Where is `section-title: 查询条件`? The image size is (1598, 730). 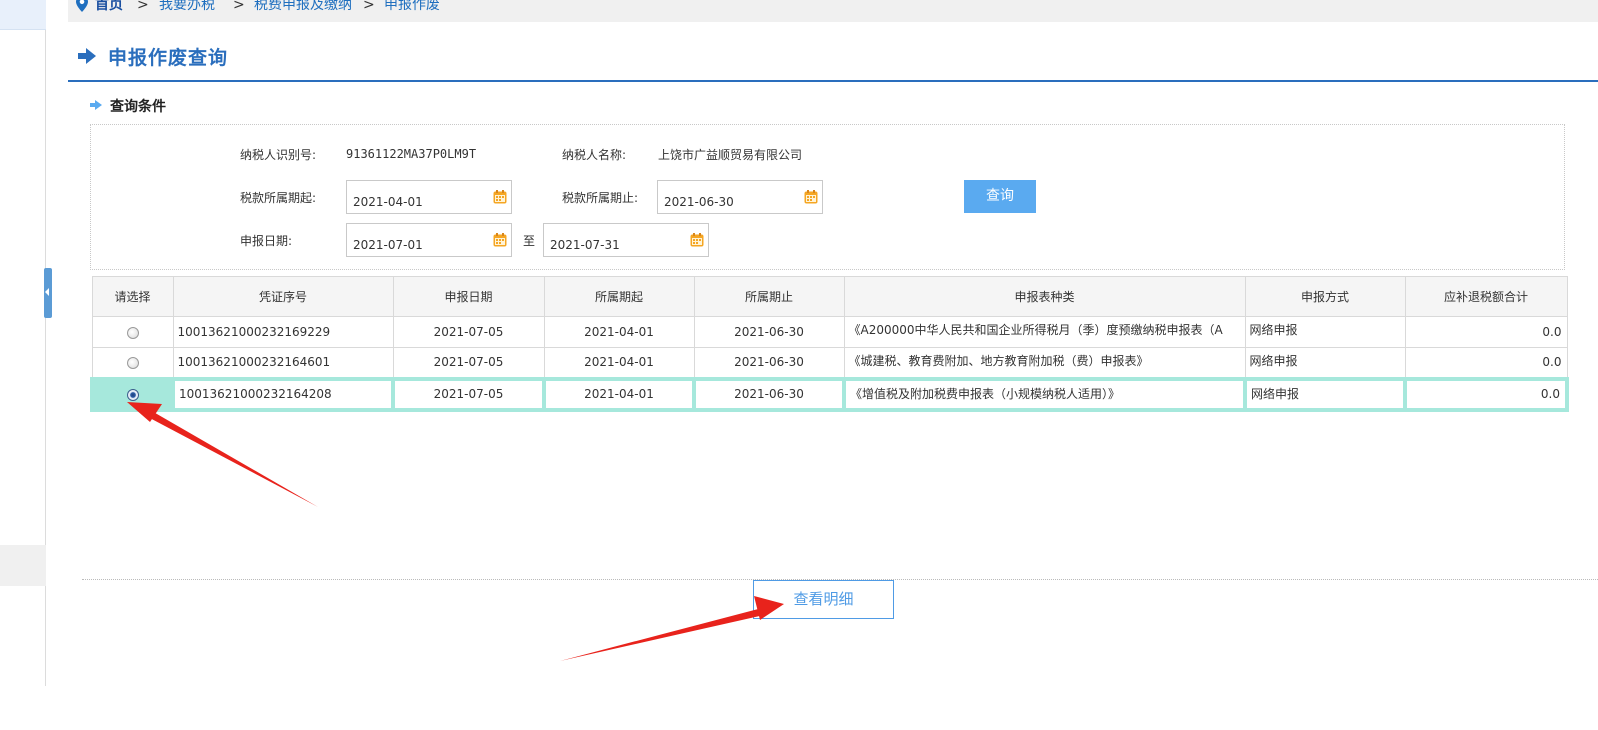
section-title: 查询条件 is located at coordinates (138, 107).